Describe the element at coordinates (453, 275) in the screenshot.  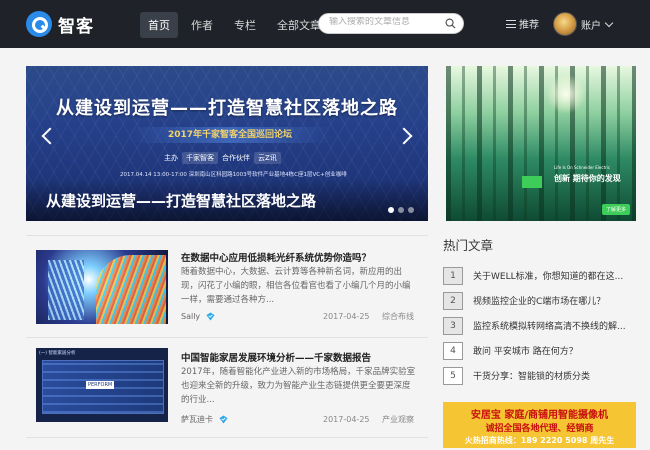
I see `rank-badge: 1` at that location.